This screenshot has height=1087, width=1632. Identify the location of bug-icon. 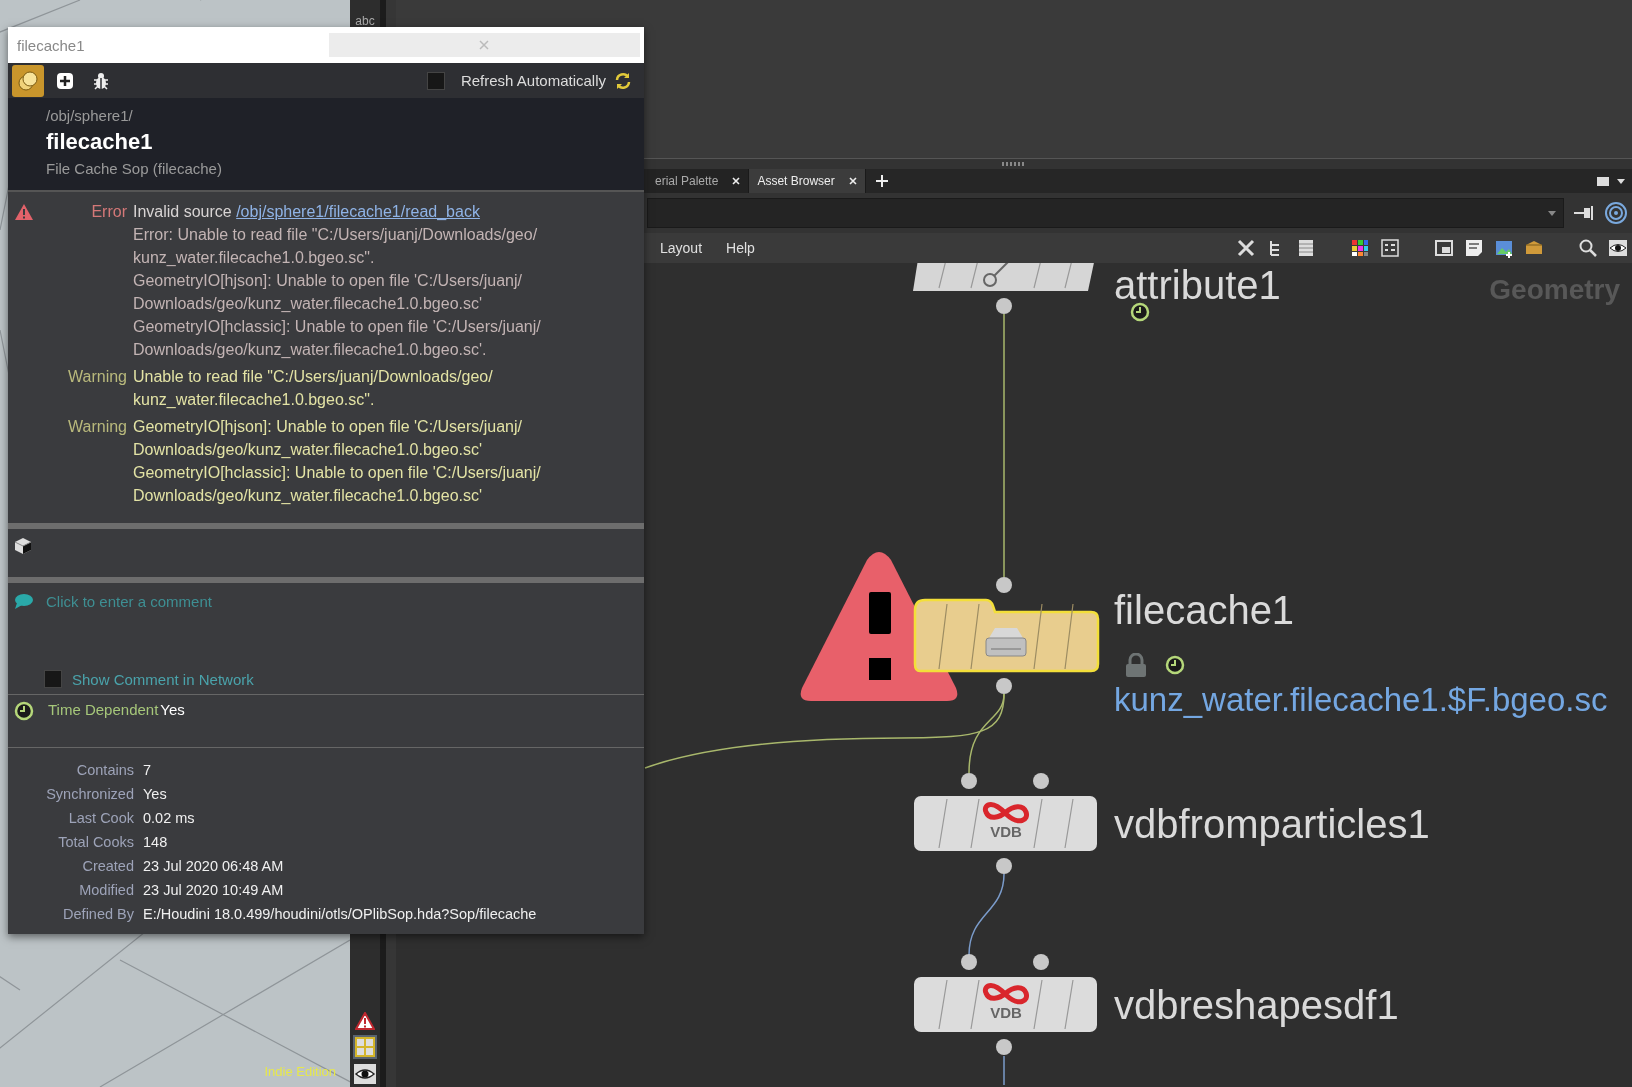
(101, 80).